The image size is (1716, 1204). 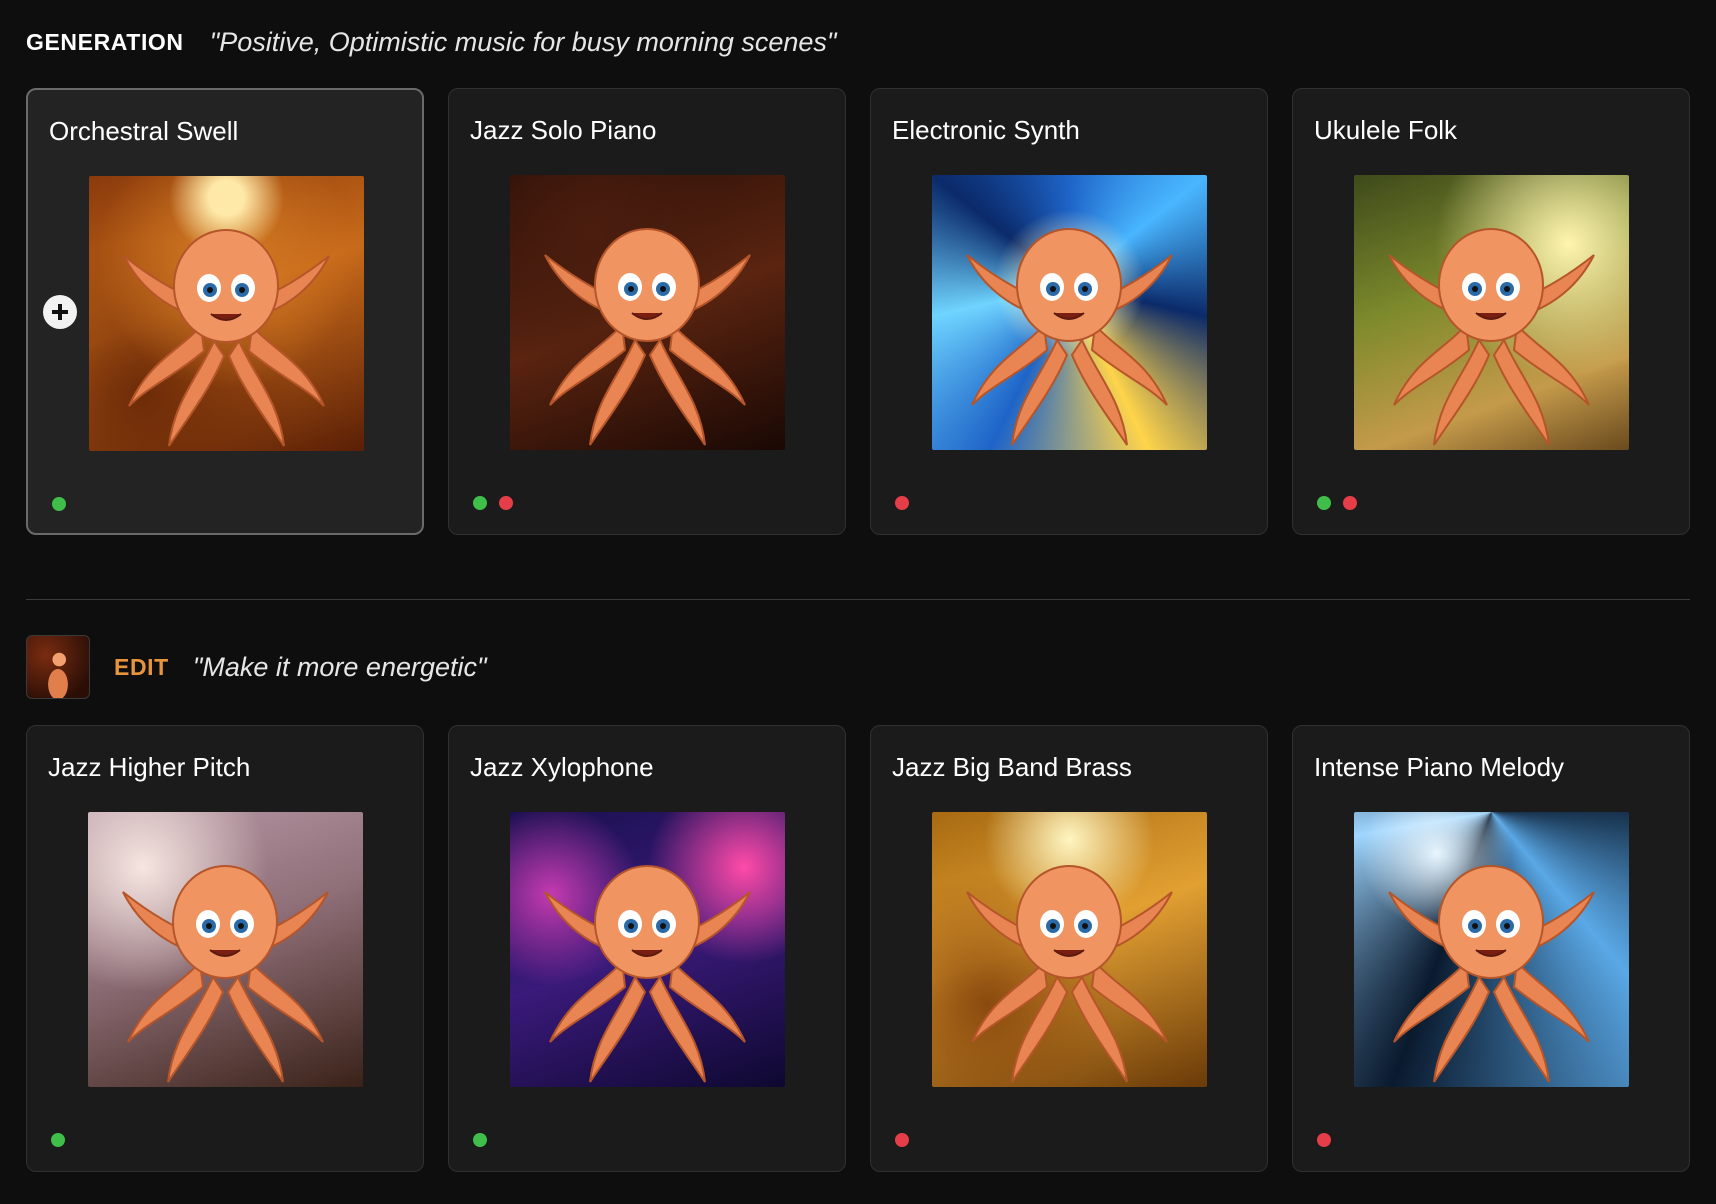 What do you see at coordinates (141, 666) in the screenshot?
I see `edit-tag: EDIT` at bounding box center [141, 666].